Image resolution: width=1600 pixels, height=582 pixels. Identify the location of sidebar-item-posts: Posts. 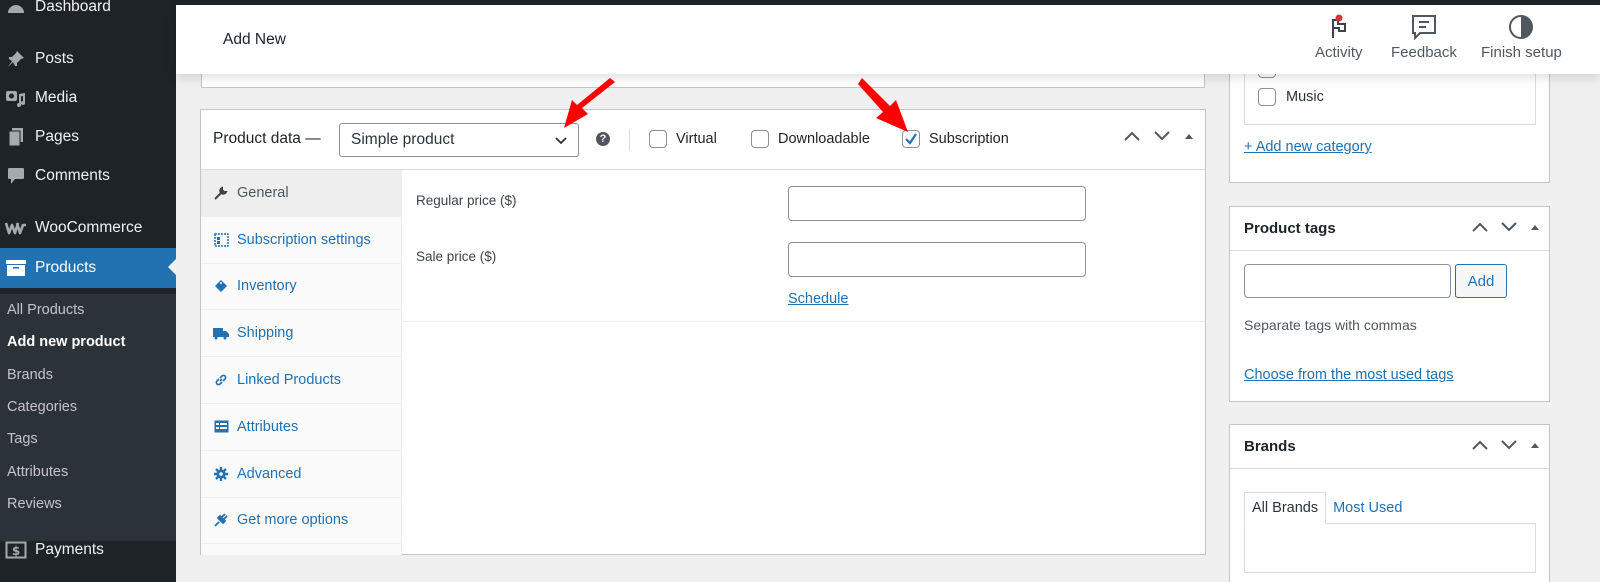
(88, 59).